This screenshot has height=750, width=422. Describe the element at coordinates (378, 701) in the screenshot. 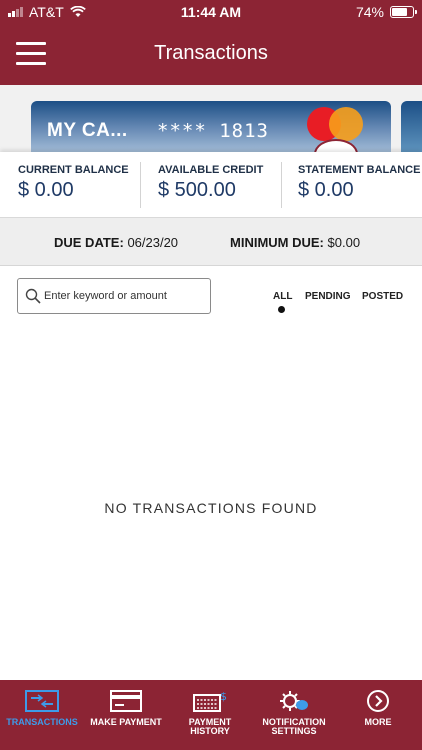

I see `more-icon` at that location.